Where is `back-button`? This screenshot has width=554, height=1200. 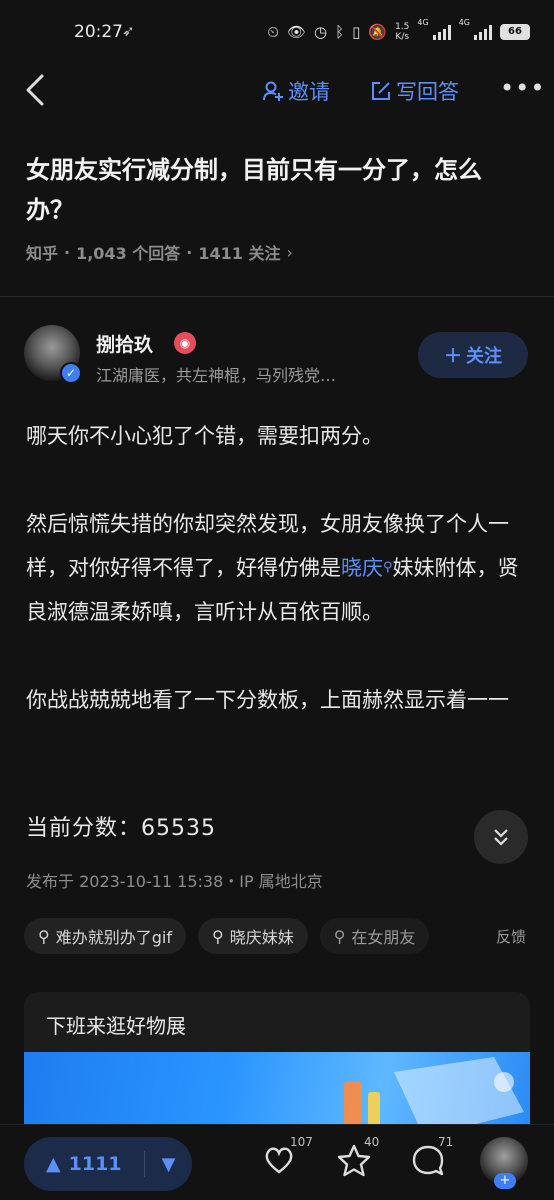
back-button is located at coordinates (37, 90).